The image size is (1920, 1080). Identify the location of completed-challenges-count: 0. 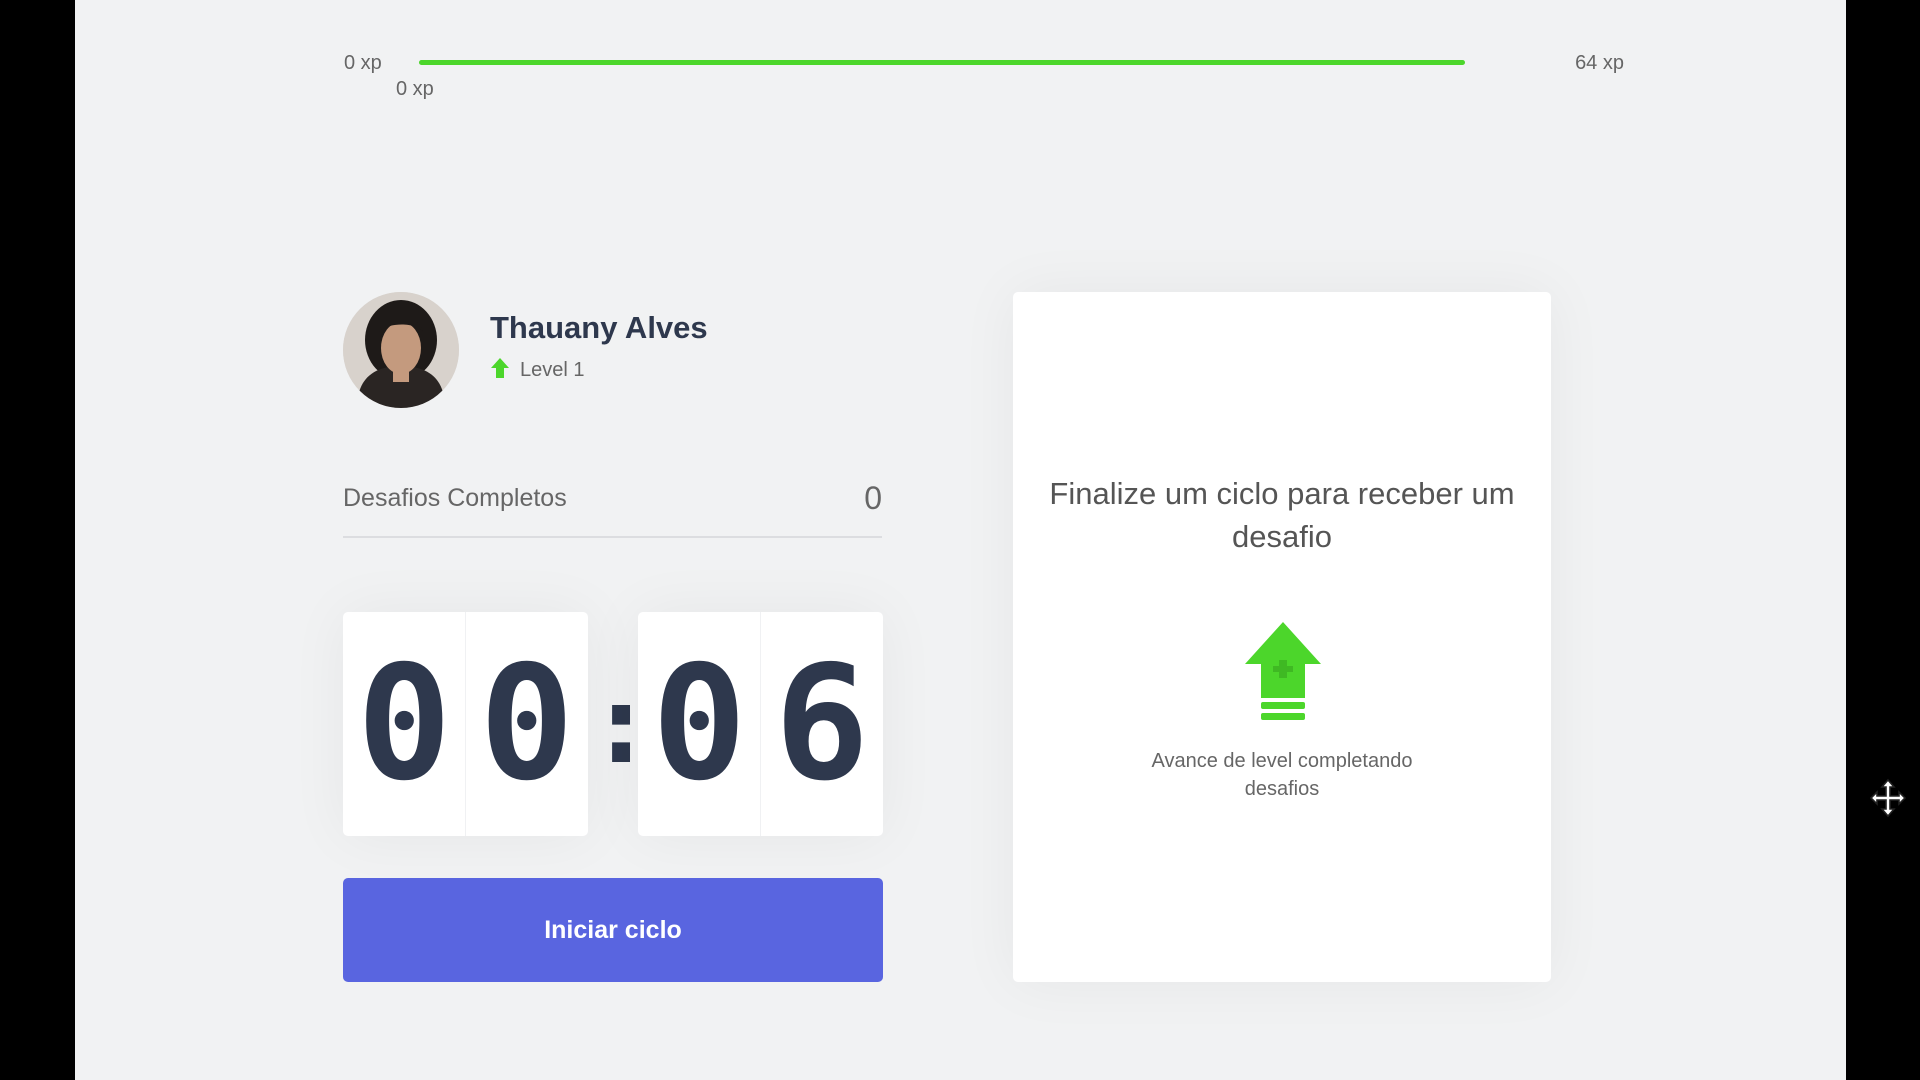
(873, 498).